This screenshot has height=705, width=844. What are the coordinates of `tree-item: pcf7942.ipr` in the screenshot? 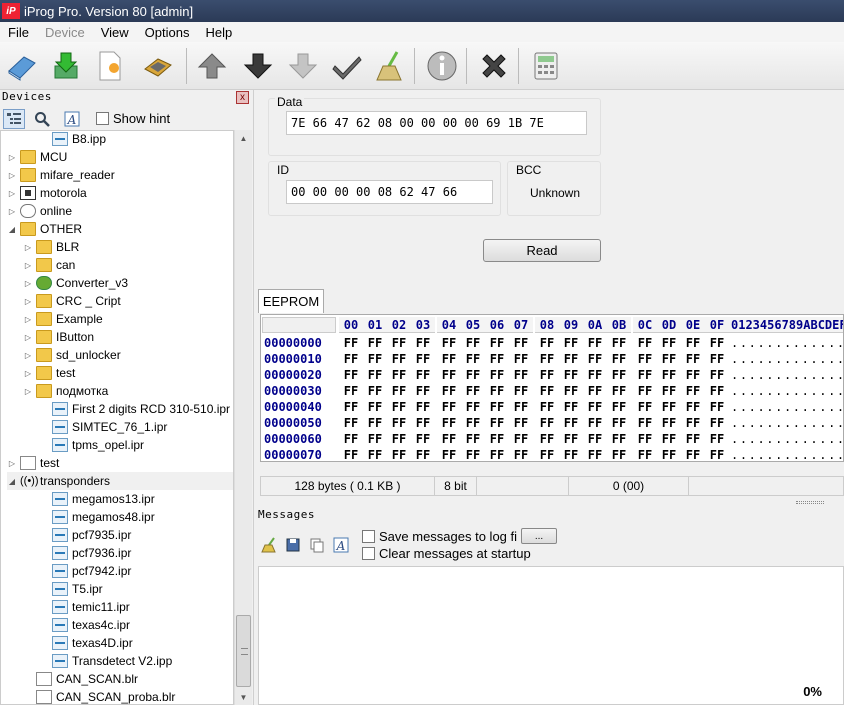 It's located at (85, 571).